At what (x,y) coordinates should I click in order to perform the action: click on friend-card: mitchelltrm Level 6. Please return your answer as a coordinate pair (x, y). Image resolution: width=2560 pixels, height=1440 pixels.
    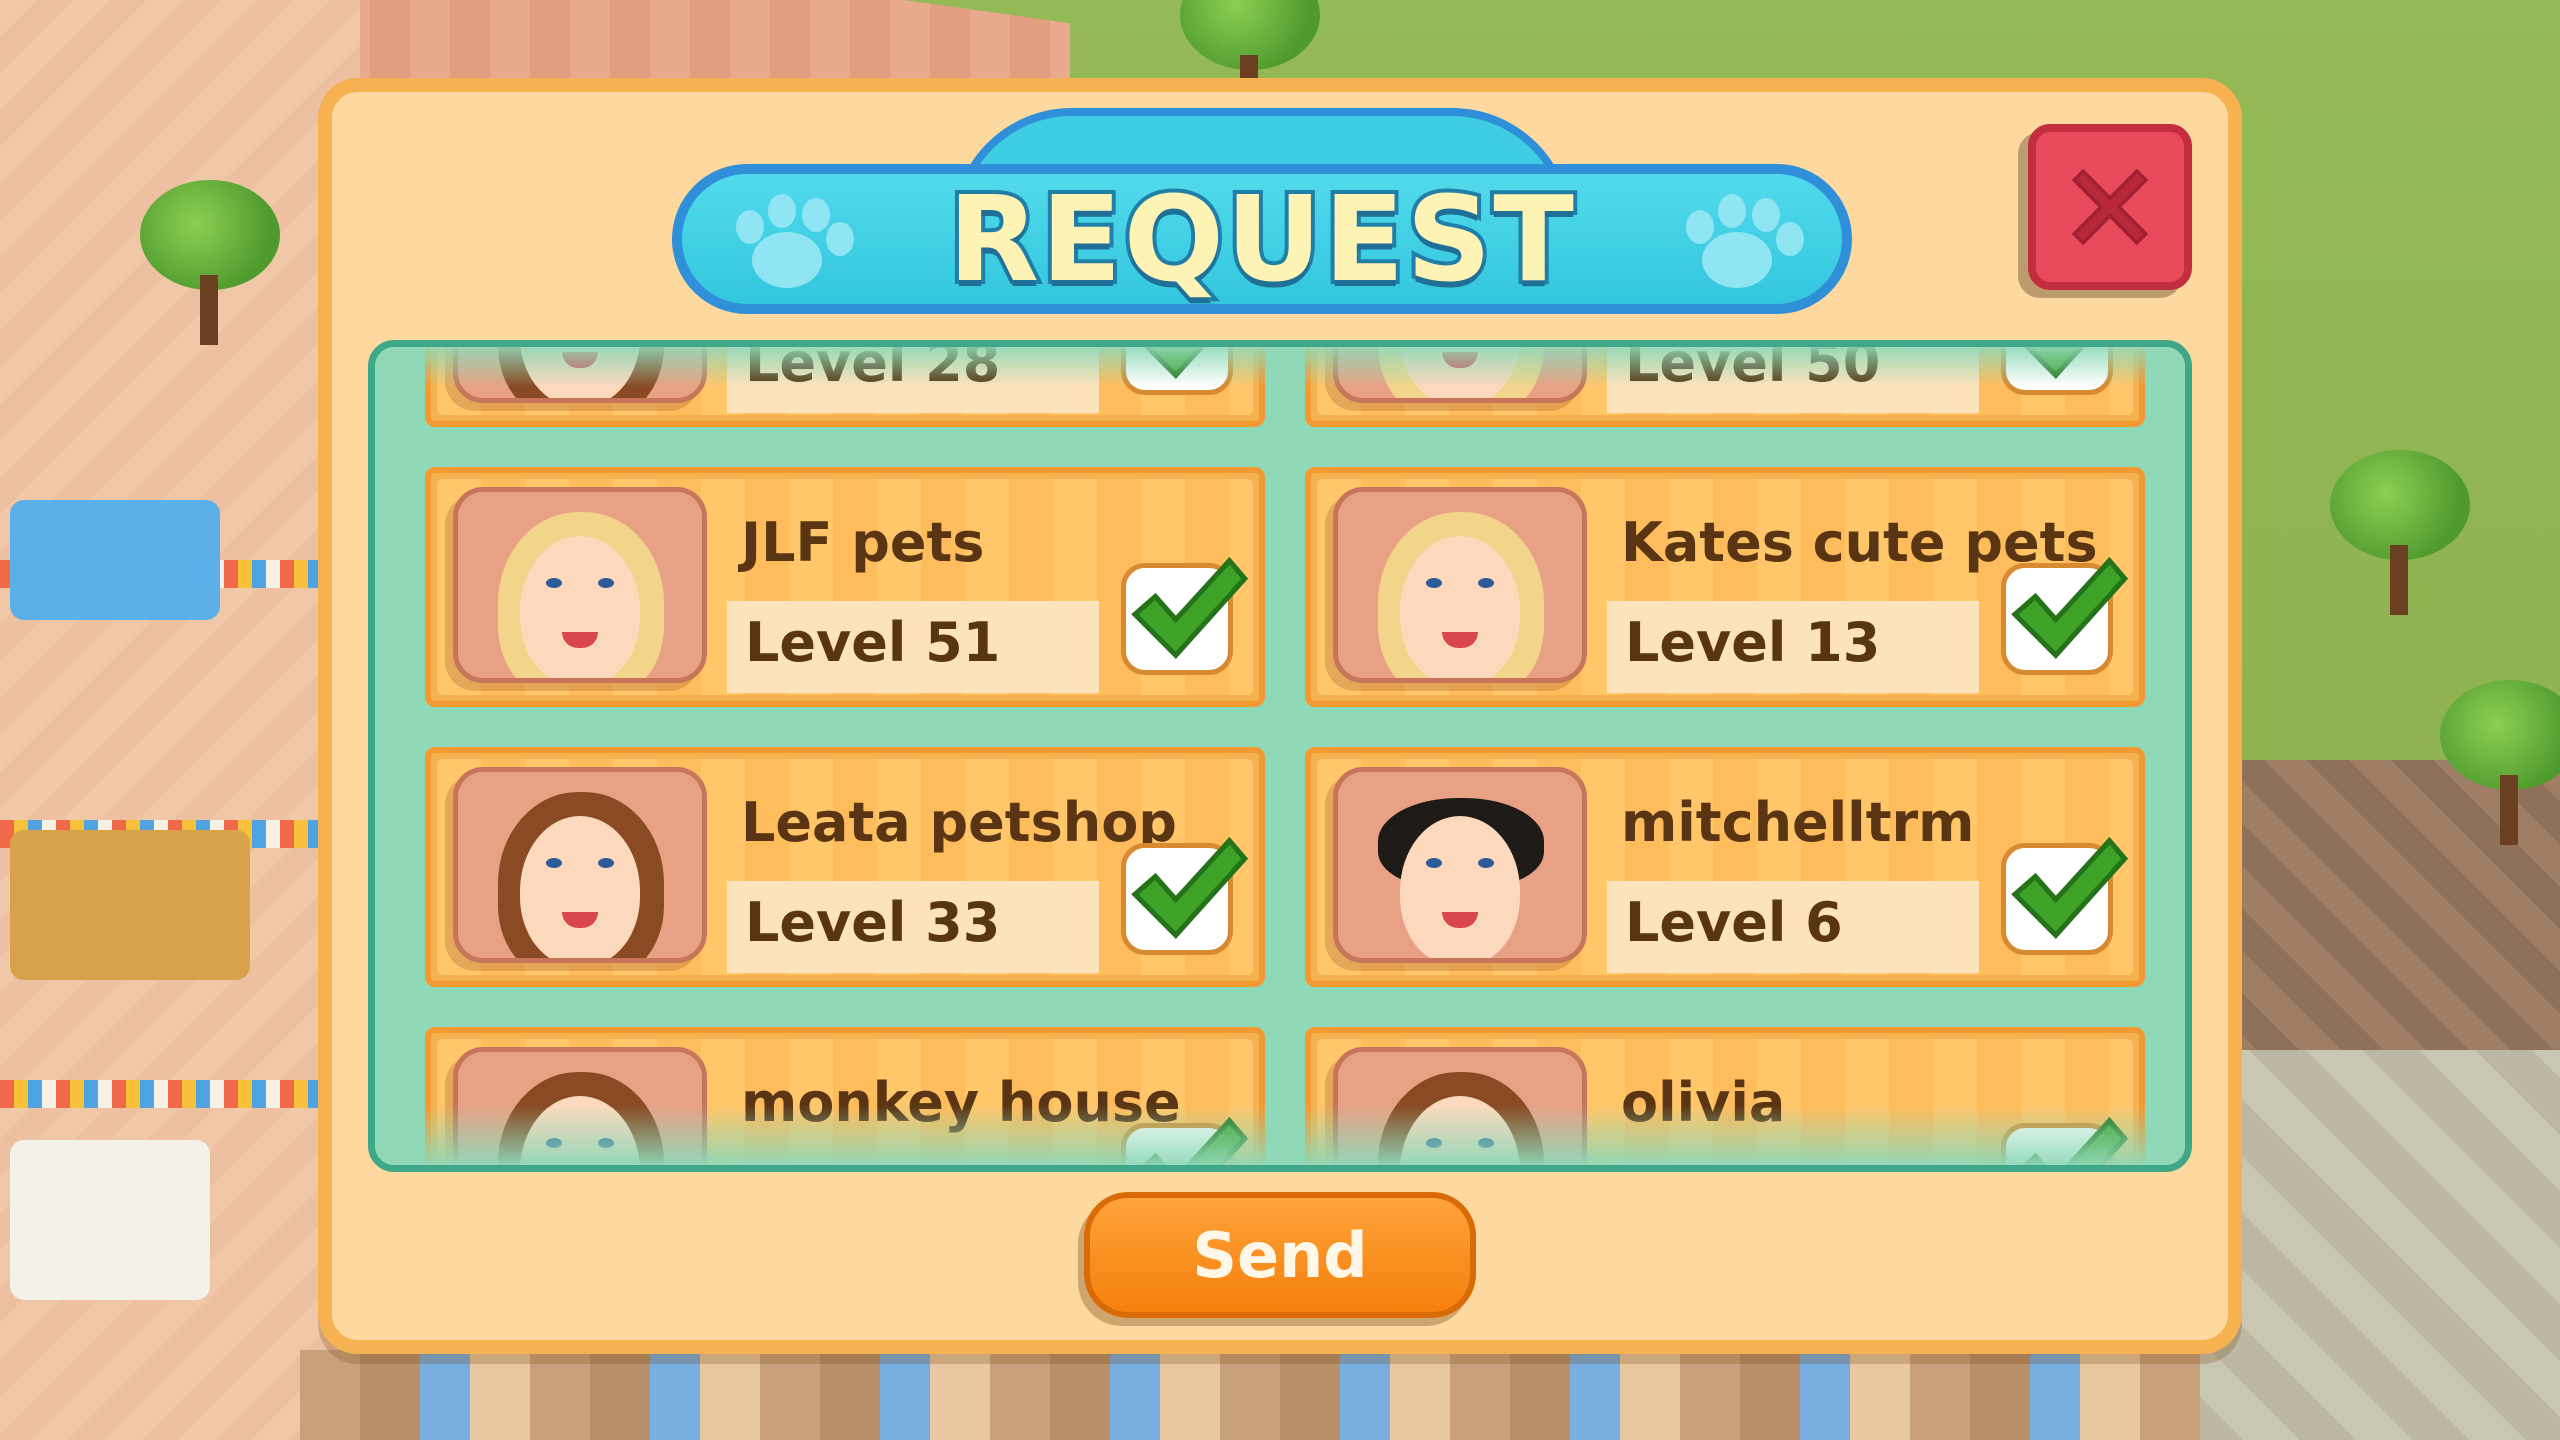
    Looking at the image, I should click on (1725, 867).